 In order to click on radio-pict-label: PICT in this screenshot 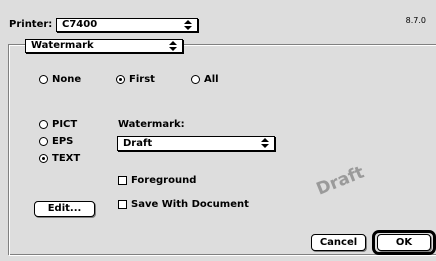, I will do `click(65, 124)`.